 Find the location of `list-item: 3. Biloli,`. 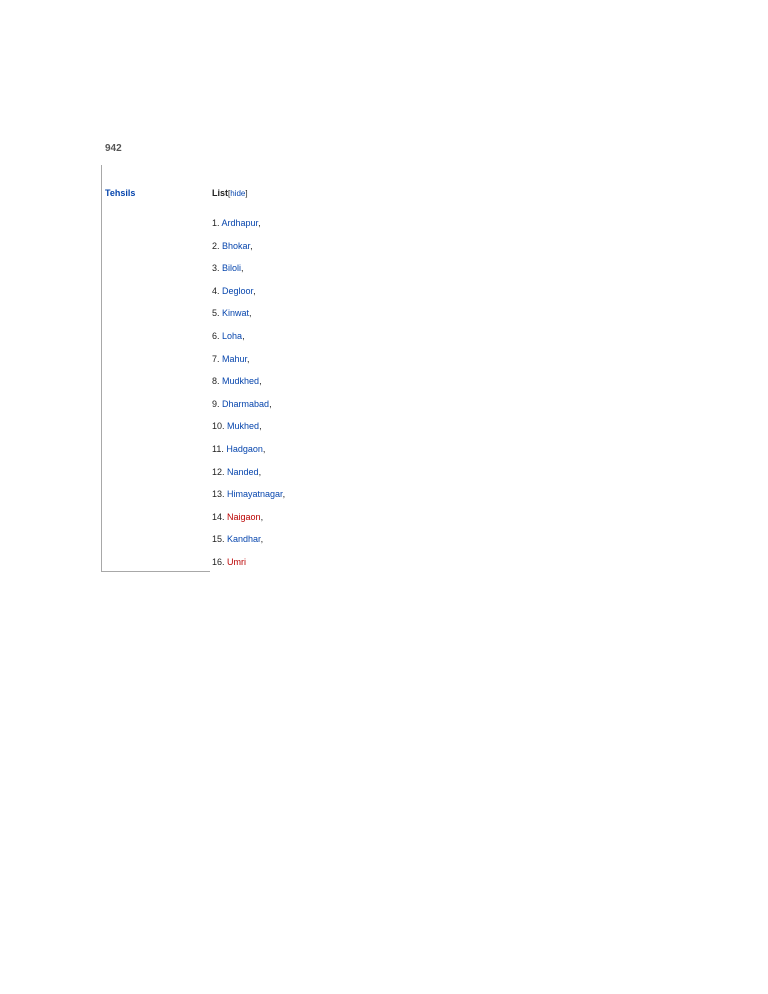

list-item: 3. Biloli, is located at coordinates (248, 274).